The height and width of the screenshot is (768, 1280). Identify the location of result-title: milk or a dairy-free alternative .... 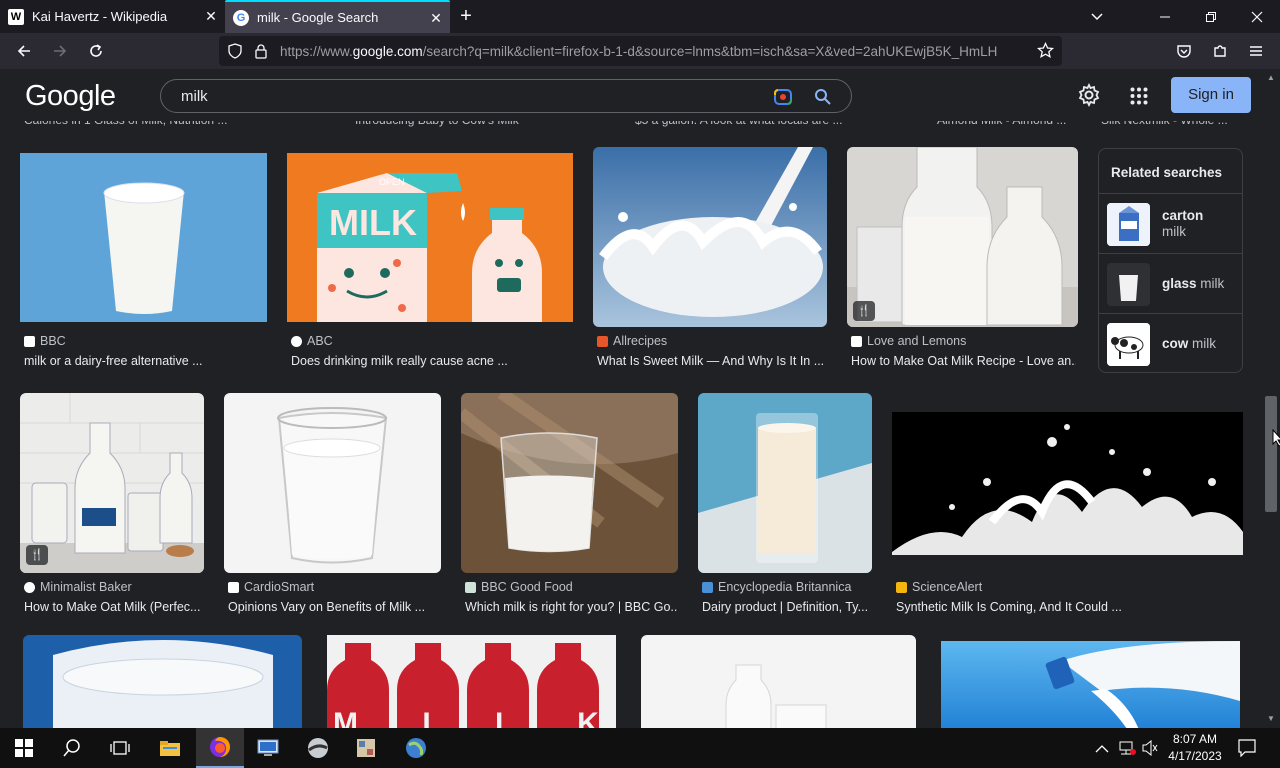
(144, 361).